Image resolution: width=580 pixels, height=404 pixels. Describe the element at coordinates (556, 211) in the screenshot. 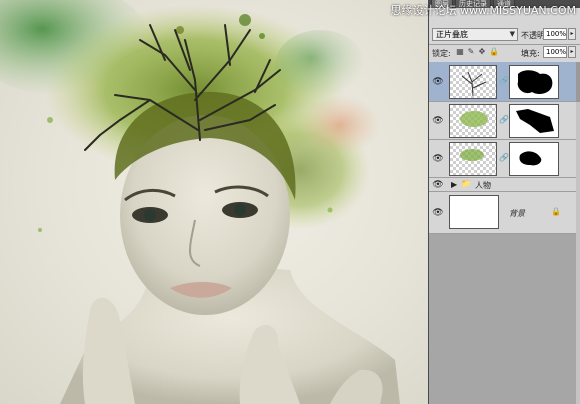

I see `lock-icon: 🔒` at that location.